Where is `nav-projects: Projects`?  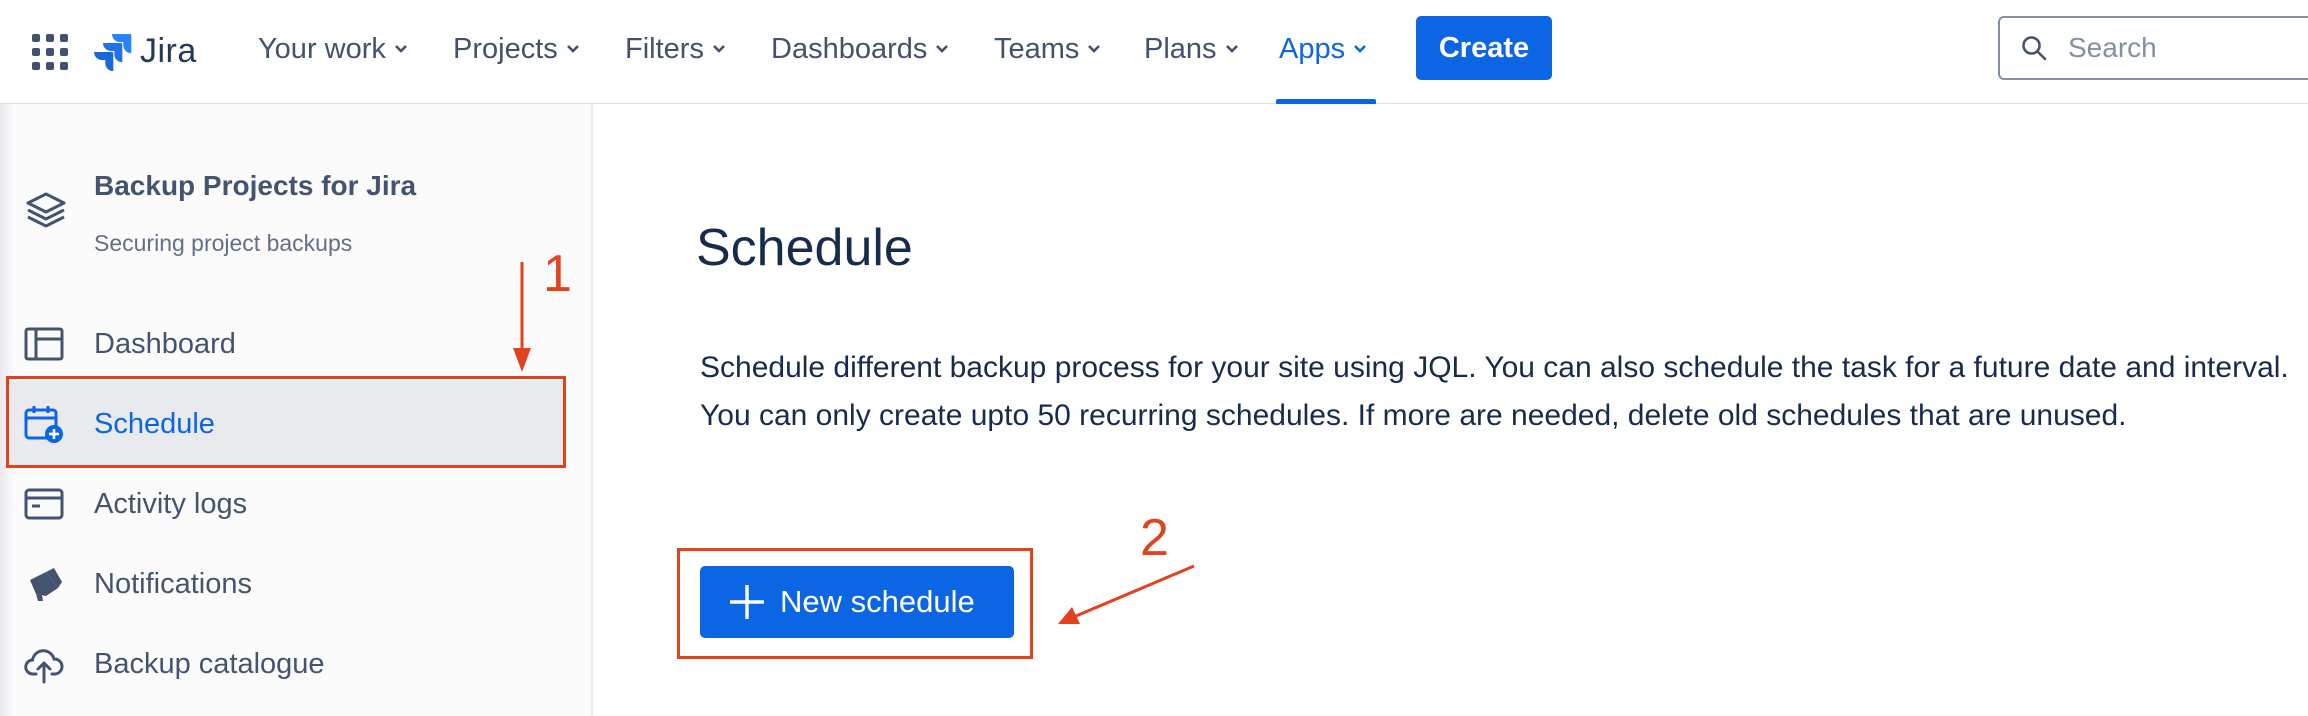
nav-projects: Projects is located at coordinates (516, 49).